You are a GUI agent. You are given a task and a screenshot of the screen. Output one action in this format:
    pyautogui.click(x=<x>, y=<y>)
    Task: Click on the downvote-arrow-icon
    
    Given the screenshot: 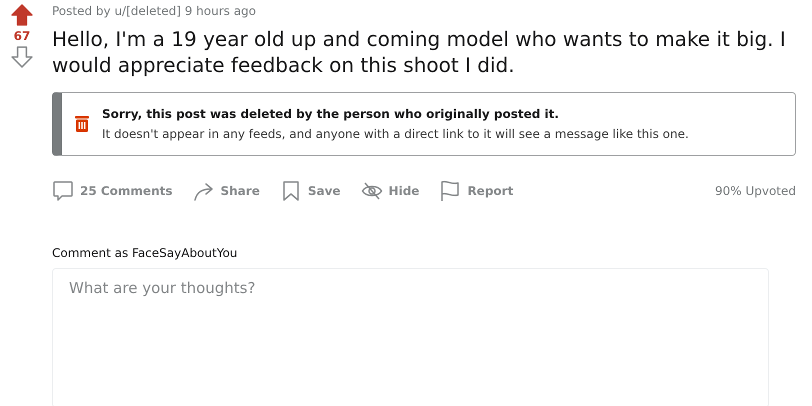 What is the action you would take?
    pyautogui.click(x=22, y=57)
    